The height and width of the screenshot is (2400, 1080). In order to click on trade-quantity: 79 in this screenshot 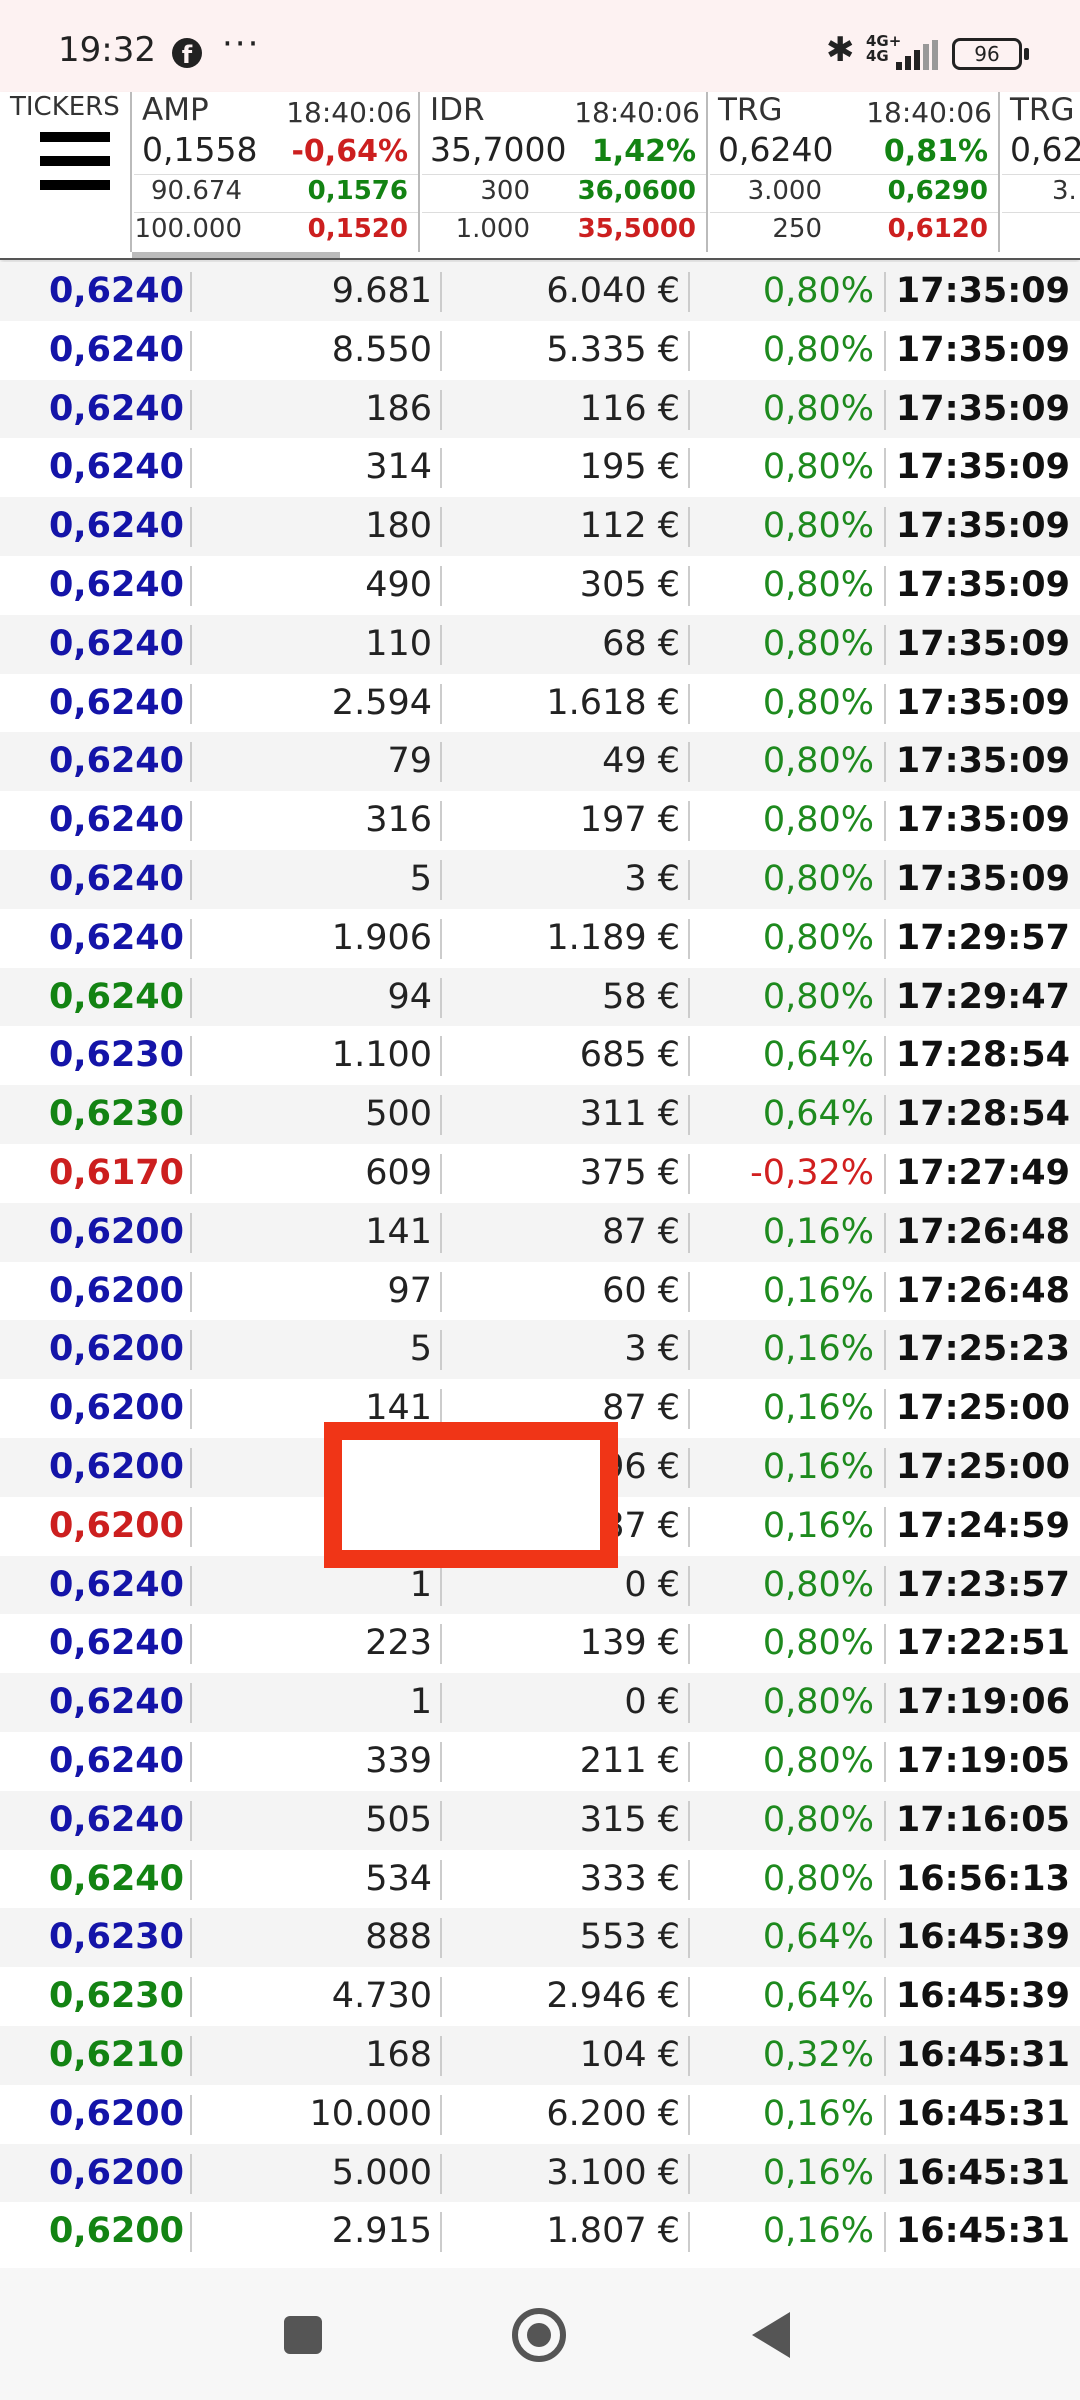, I will do `click(409, 761)`.